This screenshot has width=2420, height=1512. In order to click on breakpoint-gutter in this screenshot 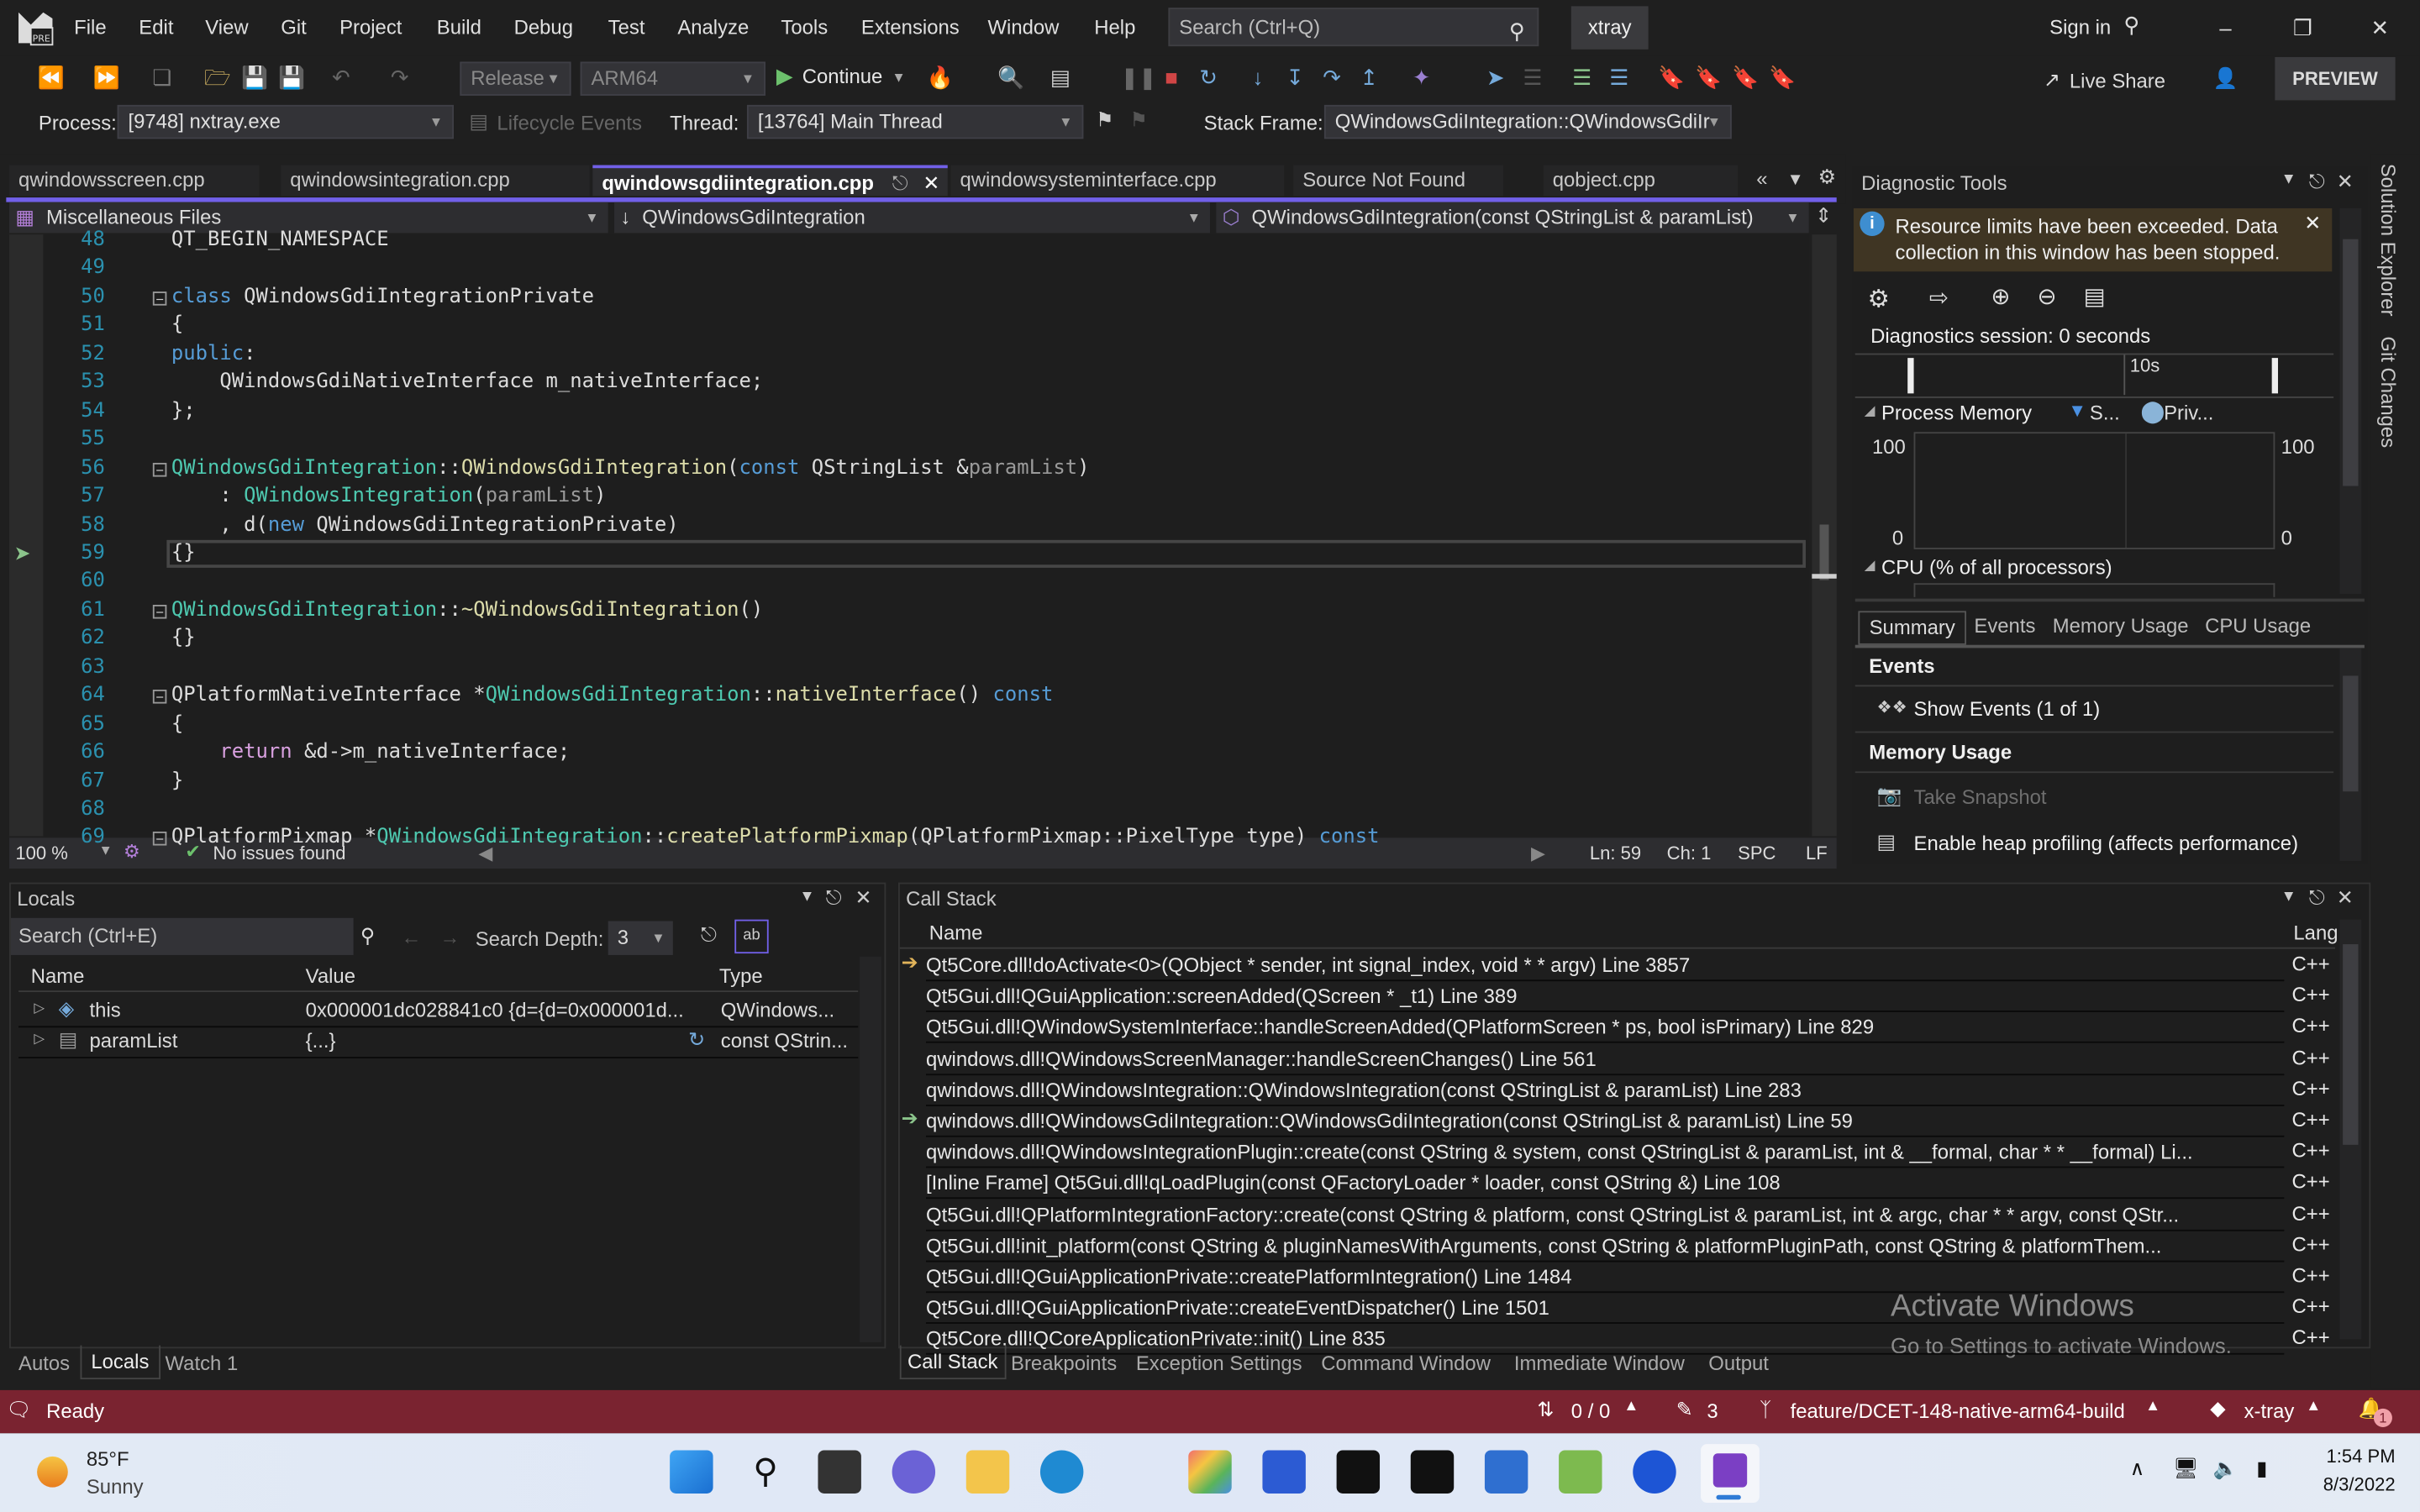, I will do `click(26, 535)`.